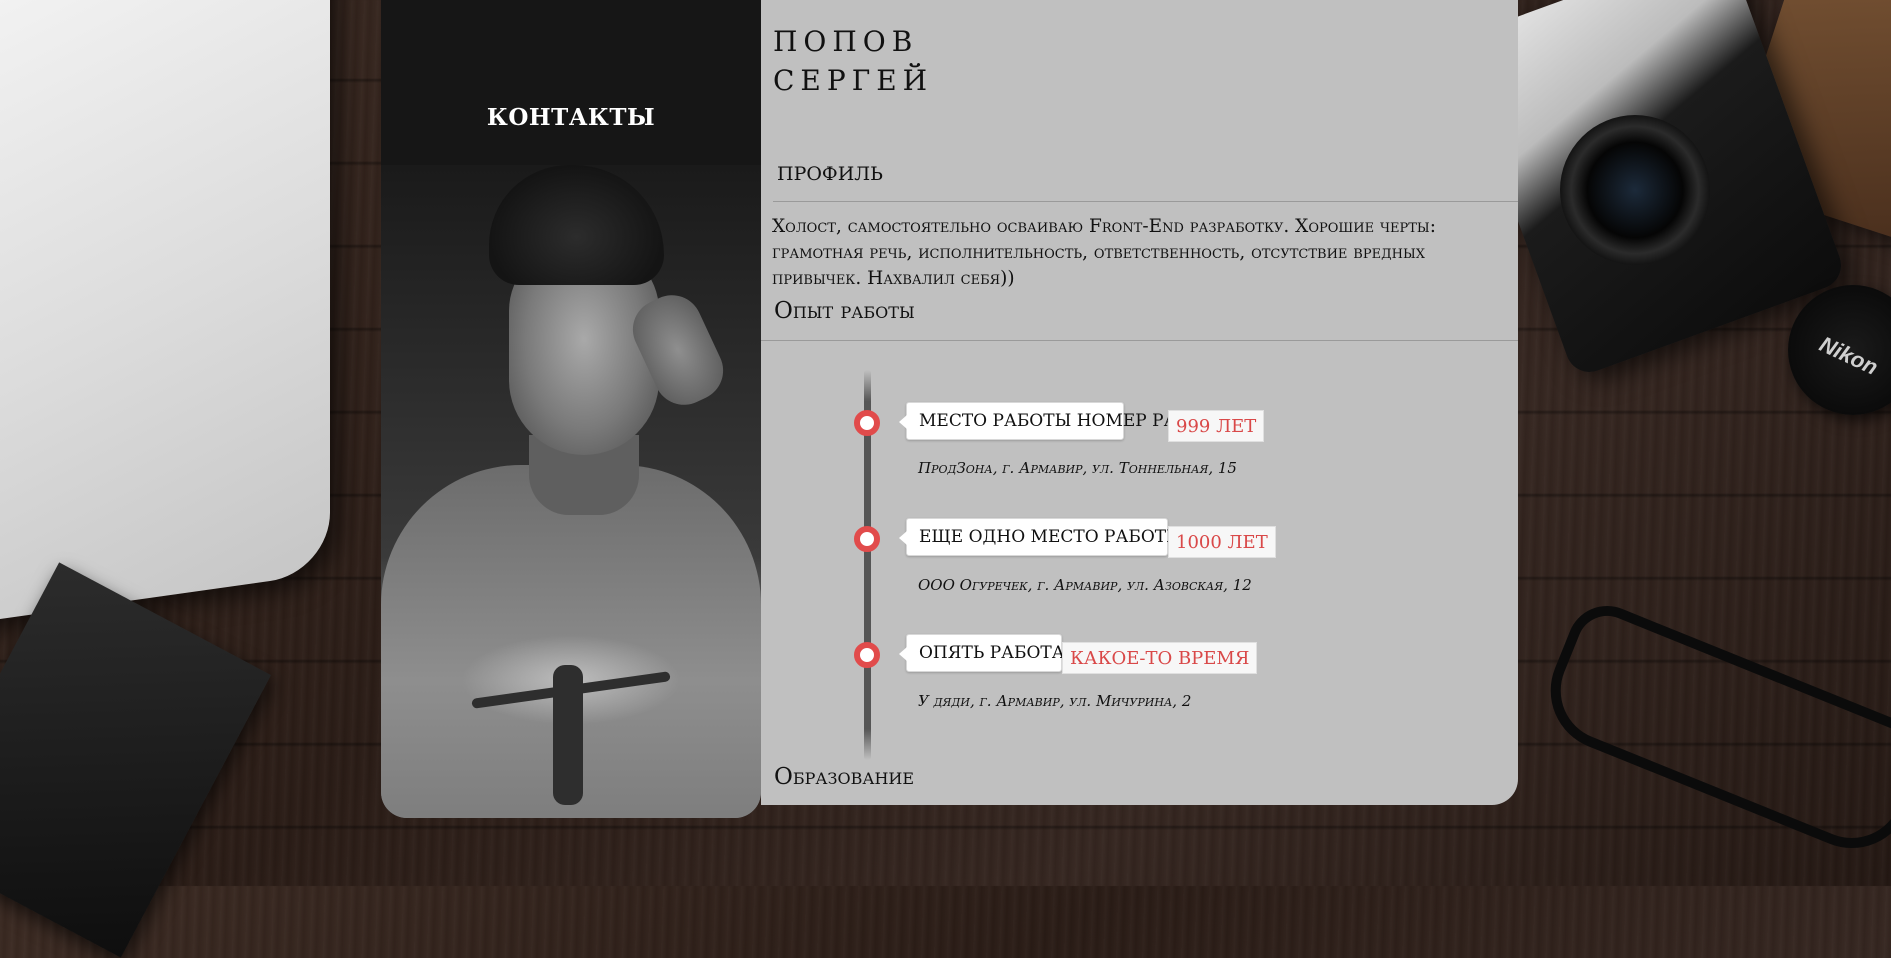 This screenshot has height=958, width=1891. Describe the element at coordinates (571, 491) in the screenshot. I see `profile-photo` at that location.